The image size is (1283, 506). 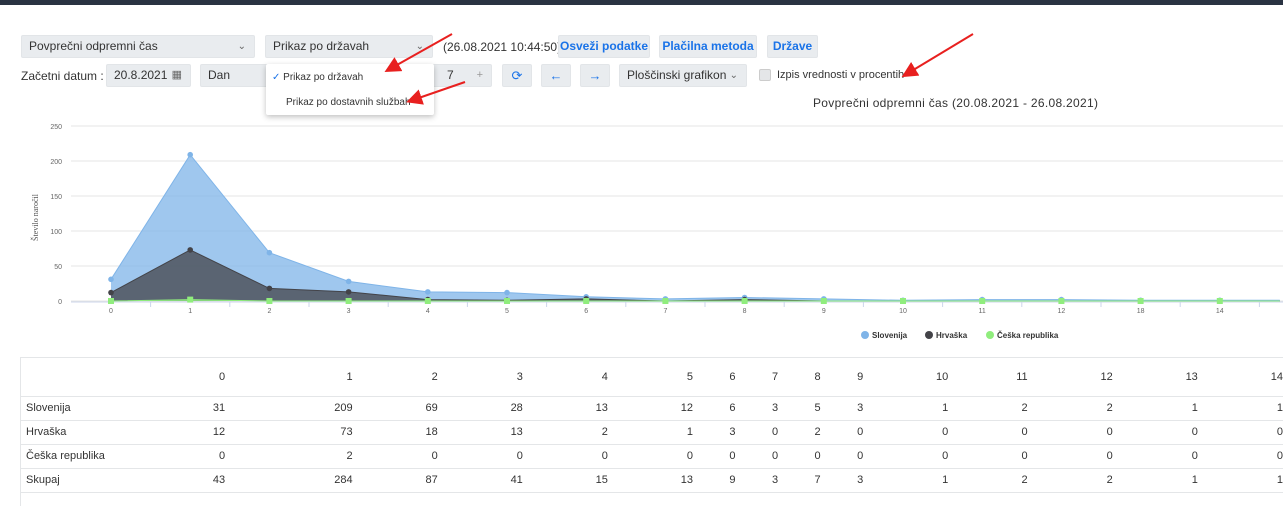 I want to click on y-axis-label: Število naročil, so click(x=35, y=217).